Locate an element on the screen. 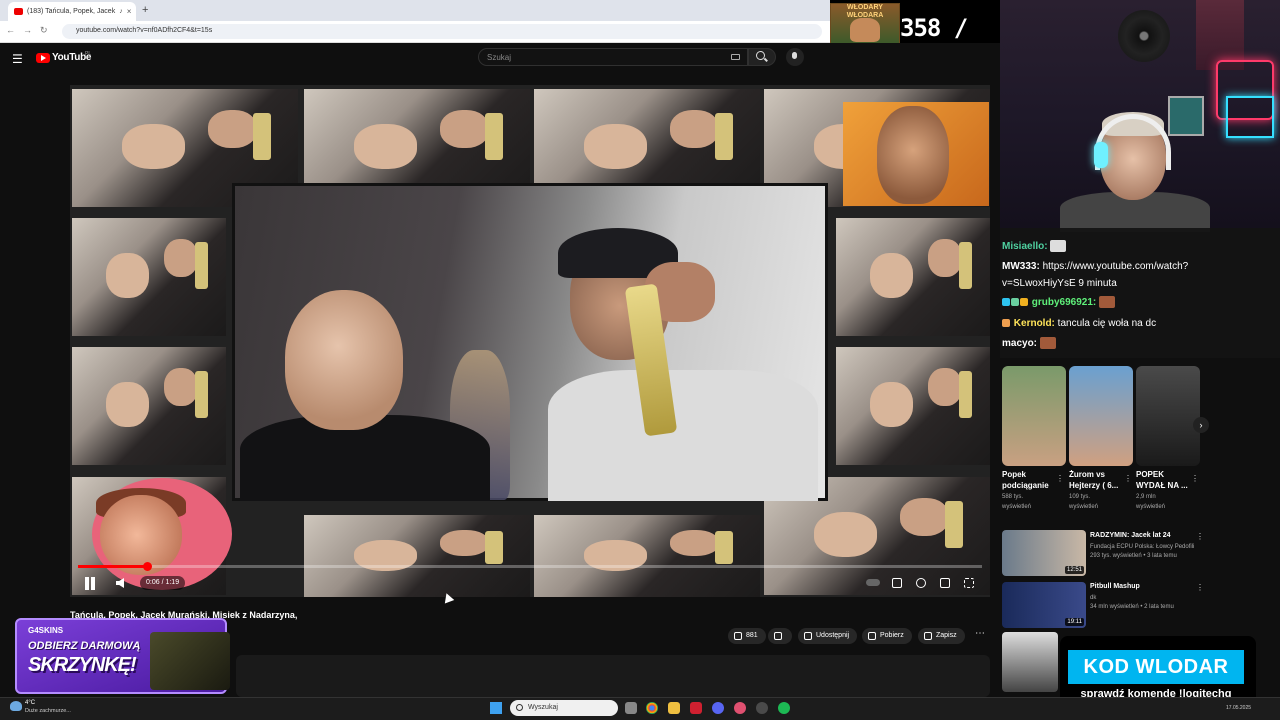  youtube-logo-icon is located at coordinates (43, 58).